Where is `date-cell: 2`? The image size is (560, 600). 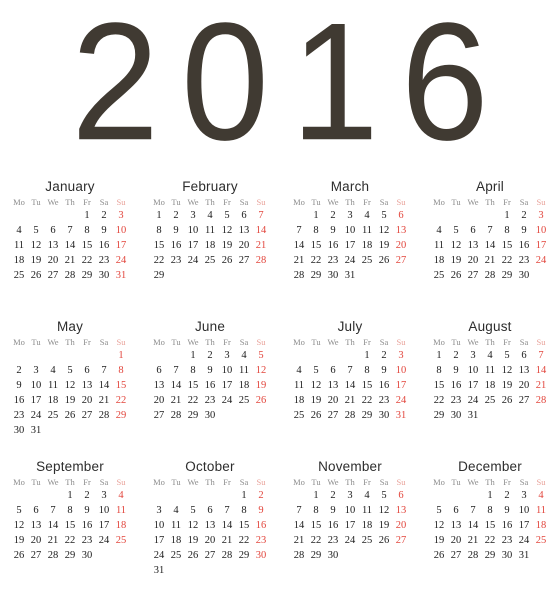 date-cell: 2 is located at coordinates (210, 355).